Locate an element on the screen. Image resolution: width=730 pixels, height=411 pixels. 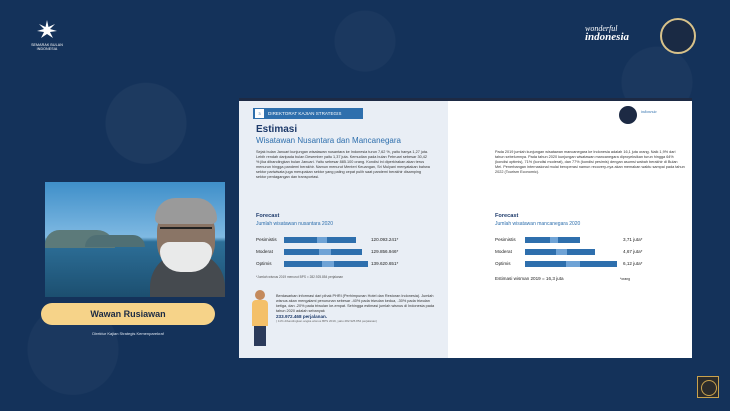
corner-seal-icon is located at coordinates (708, 387).